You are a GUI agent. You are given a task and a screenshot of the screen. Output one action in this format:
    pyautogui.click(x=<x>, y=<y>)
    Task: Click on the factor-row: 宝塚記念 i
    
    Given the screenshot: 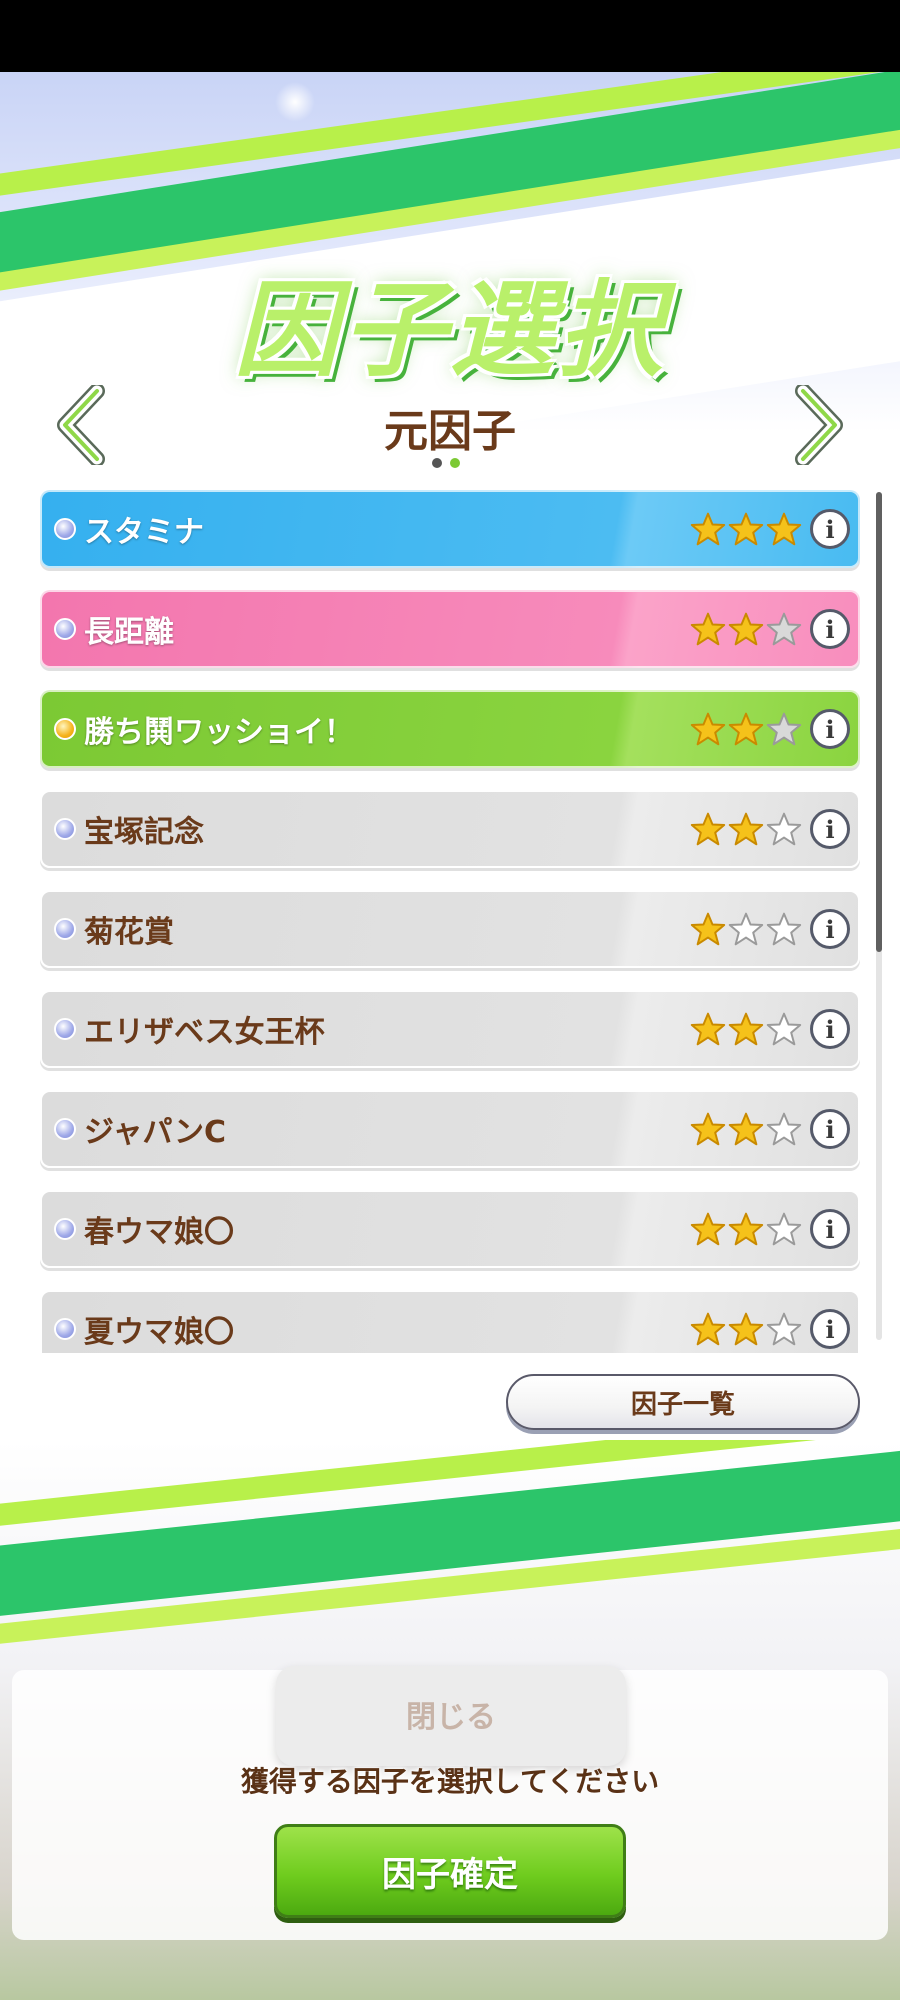 What is the action you would take?
    pyautogui.click(x=450, y=829)
    